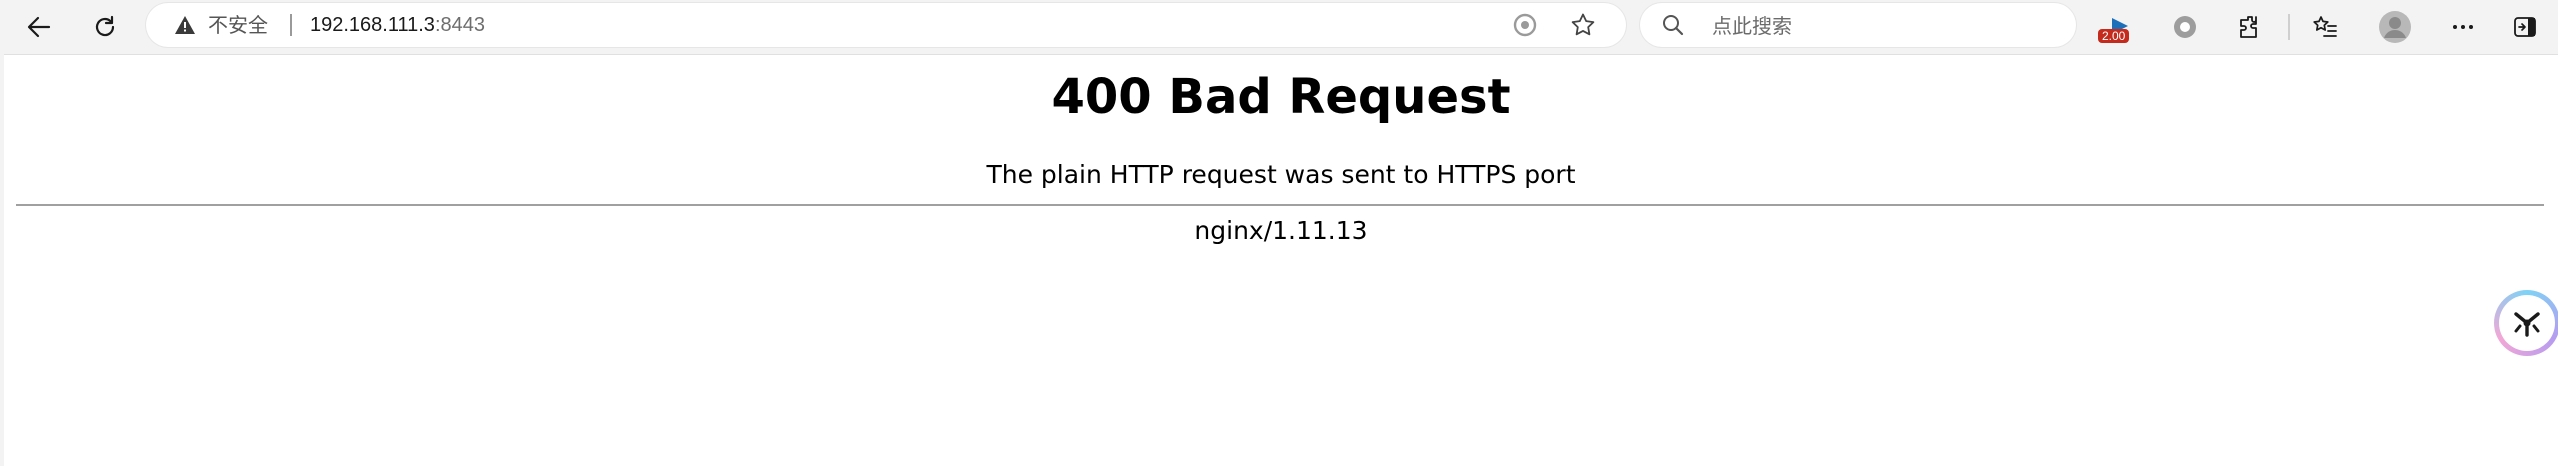 The height and width of the screenshot is (466, 2558). I want to click on server-version: nginx/1.11.13, so click(1281, 230).